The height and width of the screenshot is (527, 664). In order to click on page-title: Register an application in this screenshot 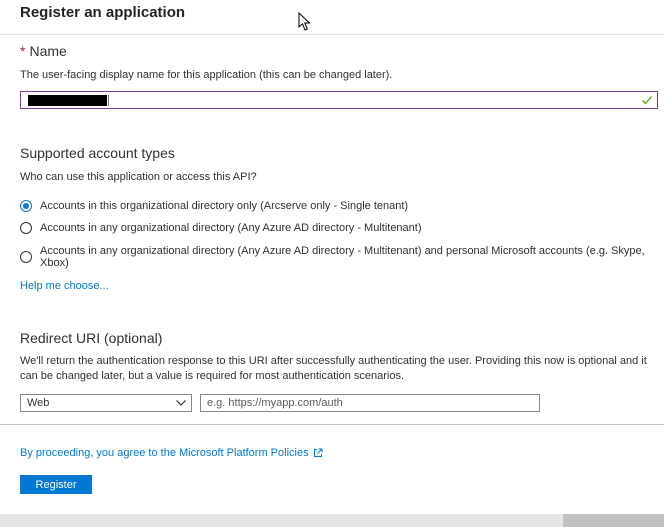, I will do `click(103, 12)`.